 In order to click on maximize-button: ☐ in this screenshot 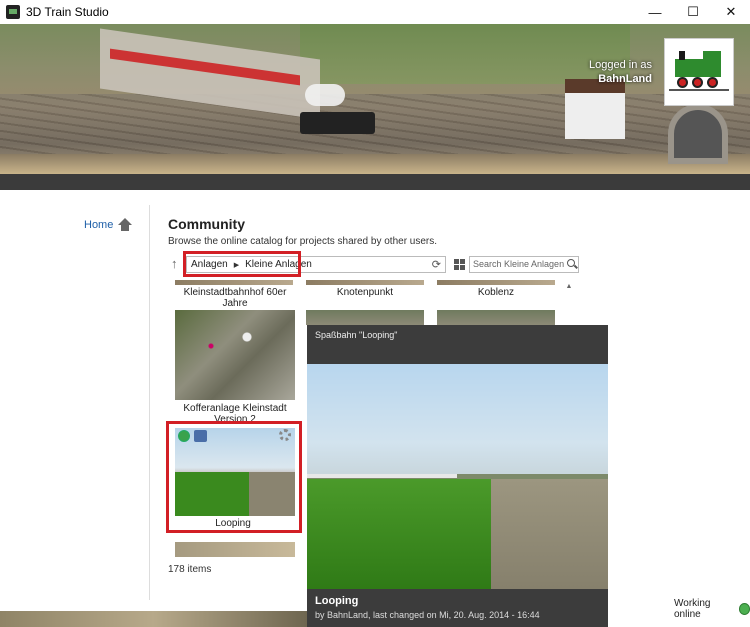, I will do `click(693, 12)`.